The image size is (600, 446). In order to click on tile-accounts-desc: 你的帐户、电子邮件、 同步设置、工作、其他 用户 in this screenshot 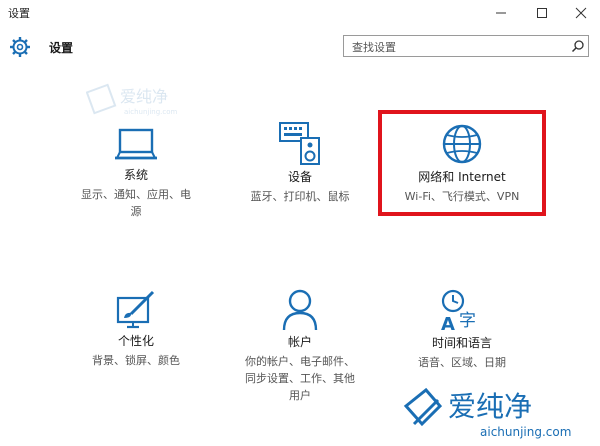, I will do `click(300, 378)`.